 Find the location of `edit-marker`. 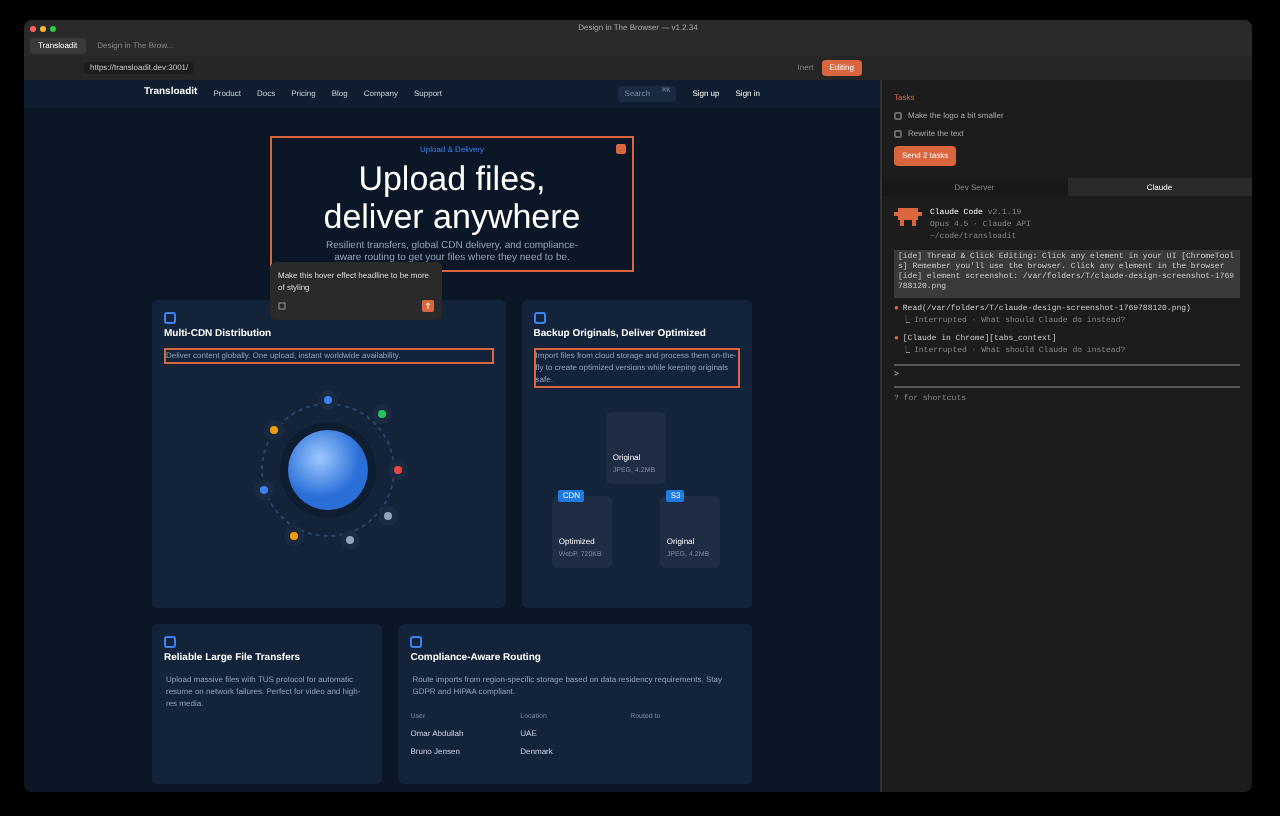

edit-marker is located at coordinates (621, 149).